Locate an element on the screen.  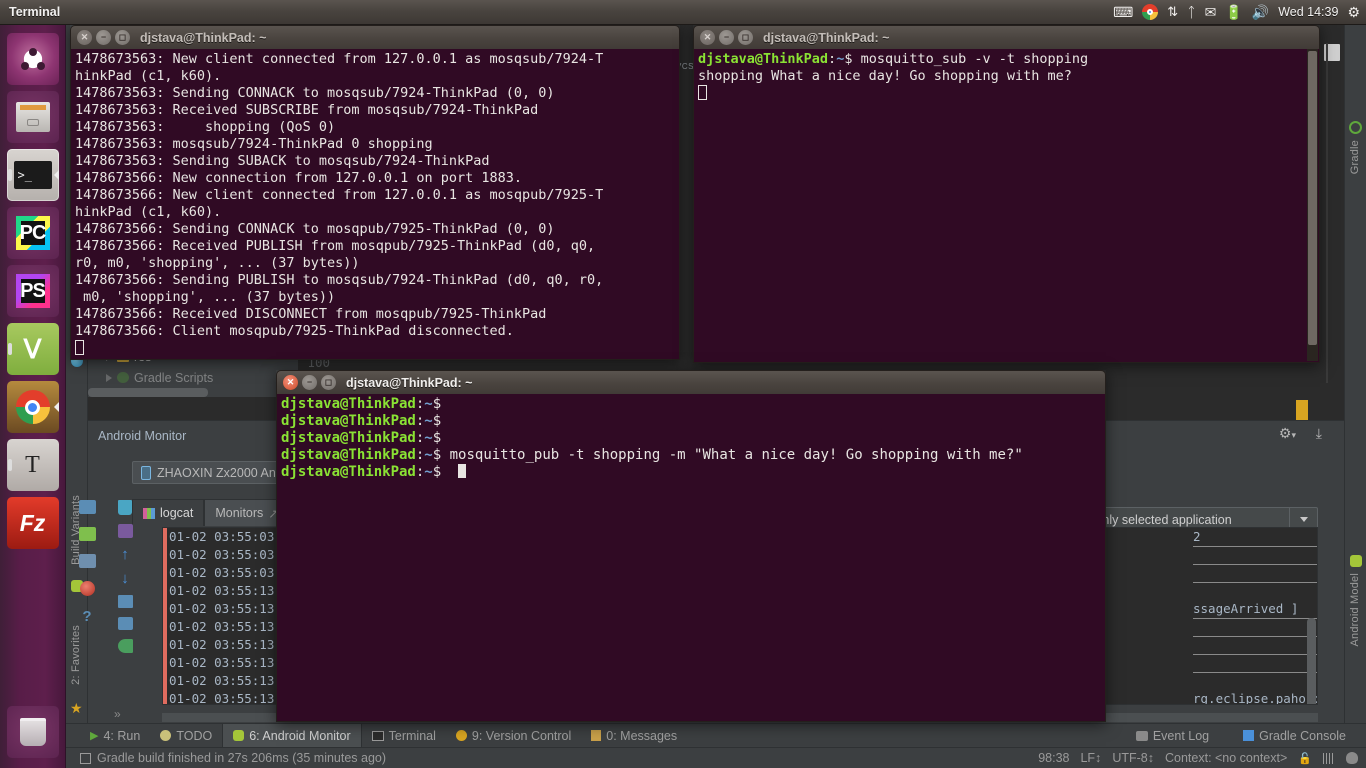
tool-window-gradle-console: Gradle Console is located at coordinates (1294, 736).